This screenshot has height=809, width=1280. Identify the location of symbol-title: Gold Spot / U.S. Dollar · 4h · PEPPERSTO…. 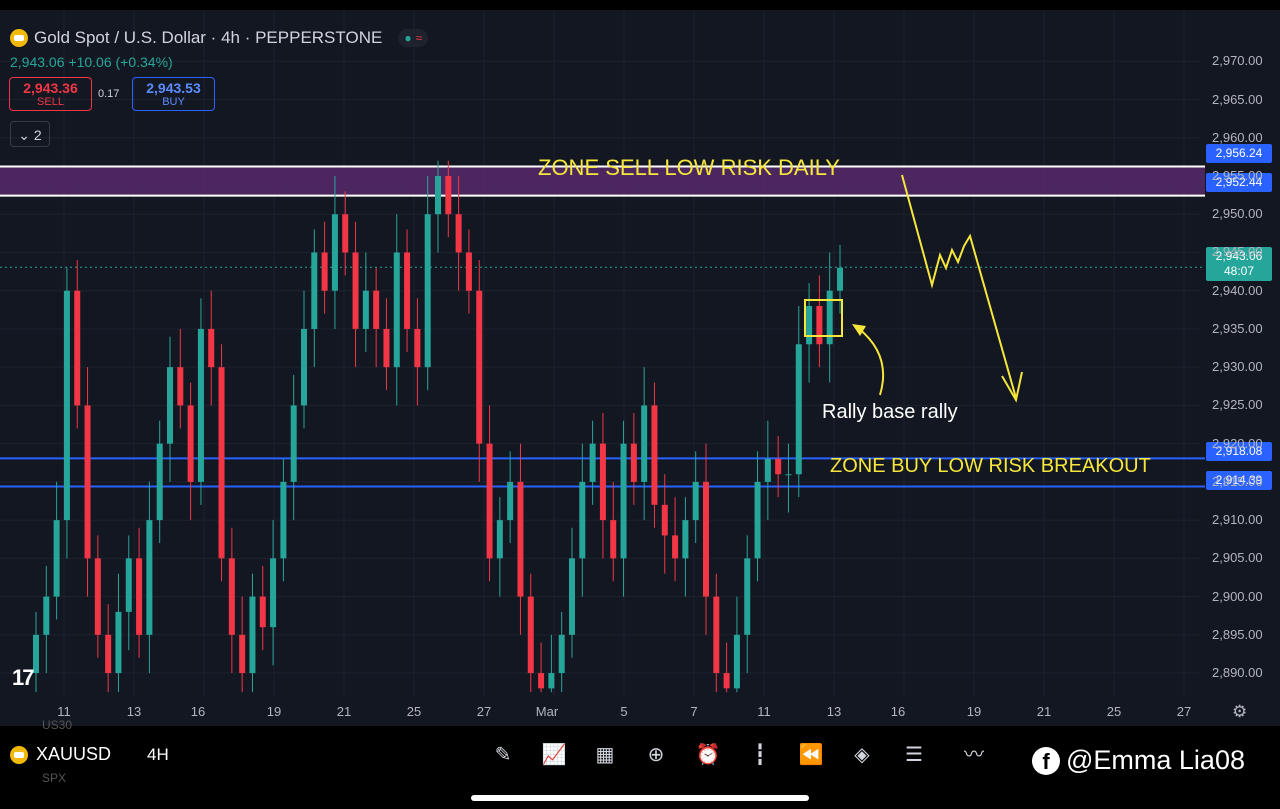
(208, 37).